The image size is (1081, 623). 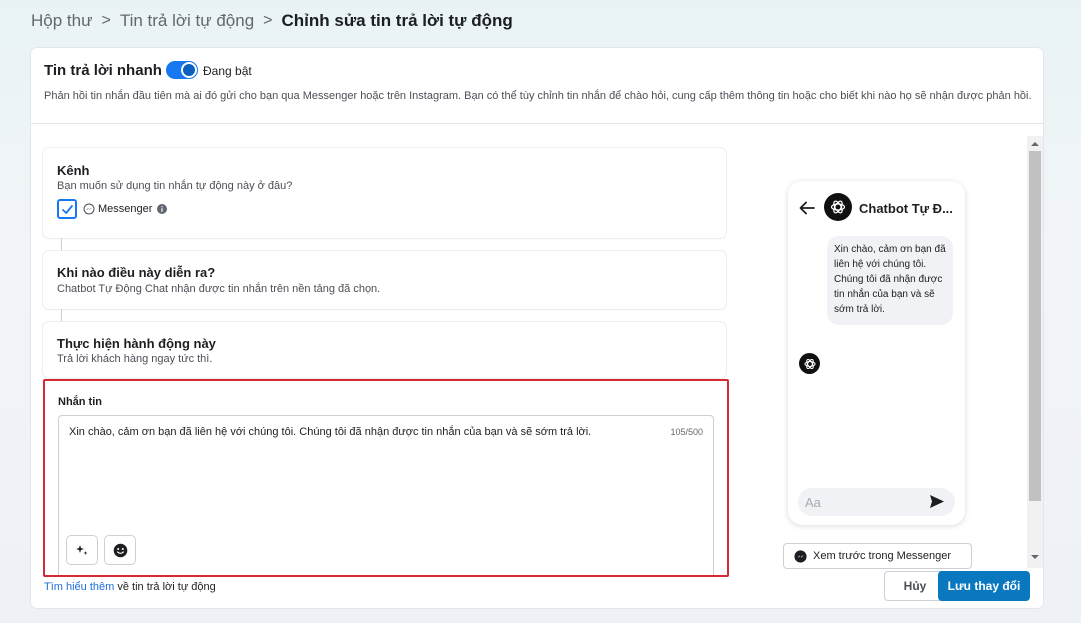 What do you see at coordinates (984, 586) in the screenshot?
I see `save-changes-button: Lưu thay đổi` at bounding box center [984, 586].